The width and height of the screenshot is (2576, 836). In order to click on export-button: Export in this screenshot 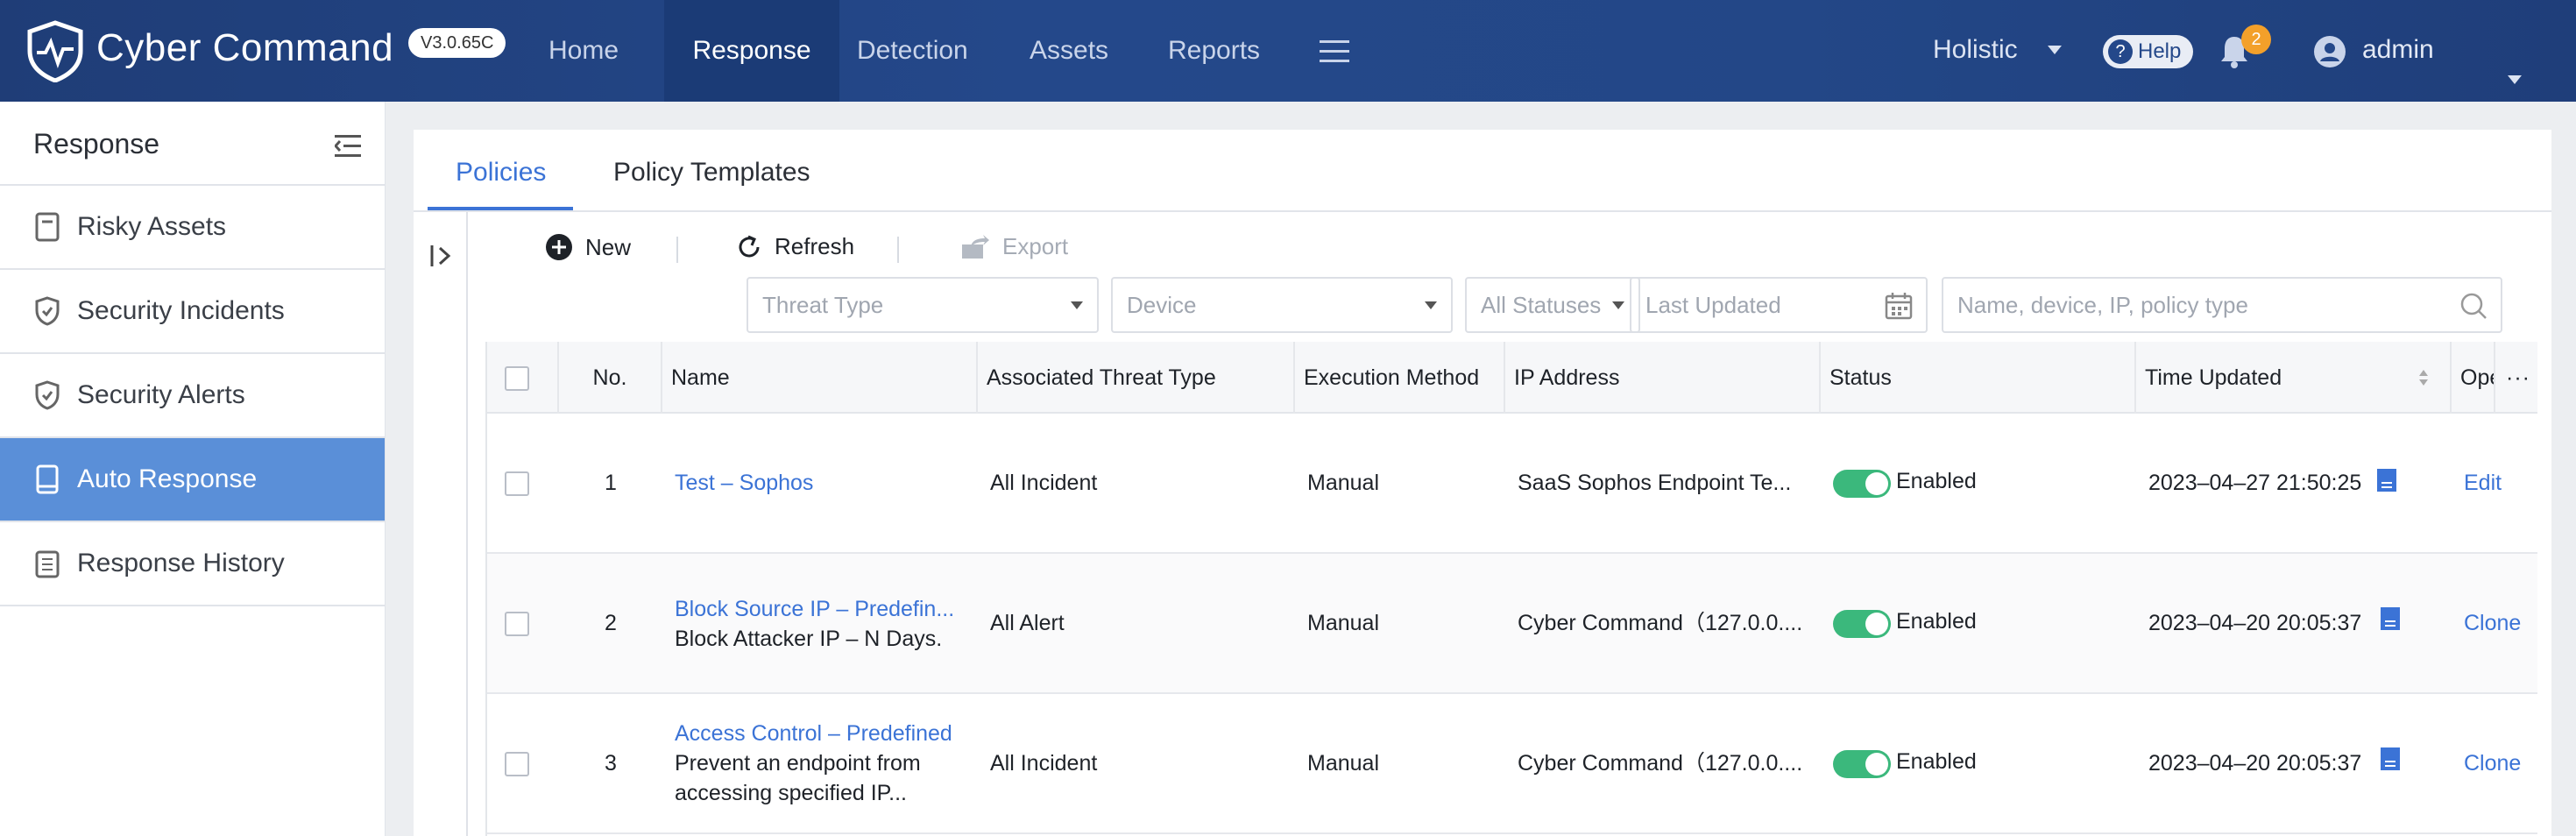, I will do `click(1014, 246)`.